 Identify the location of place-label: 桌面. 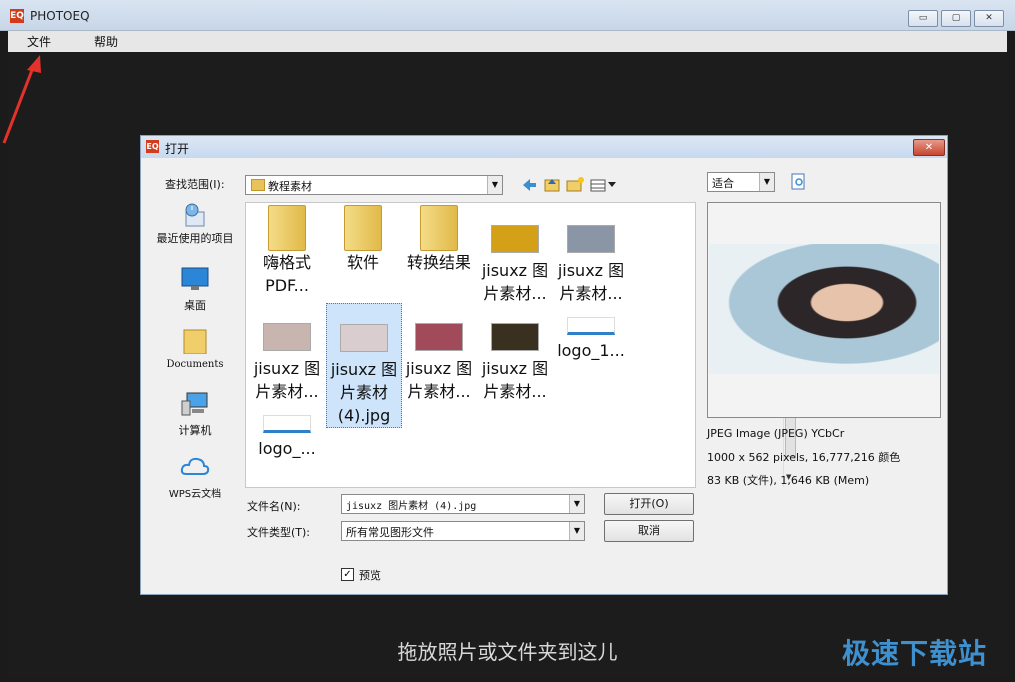
(195, 305).